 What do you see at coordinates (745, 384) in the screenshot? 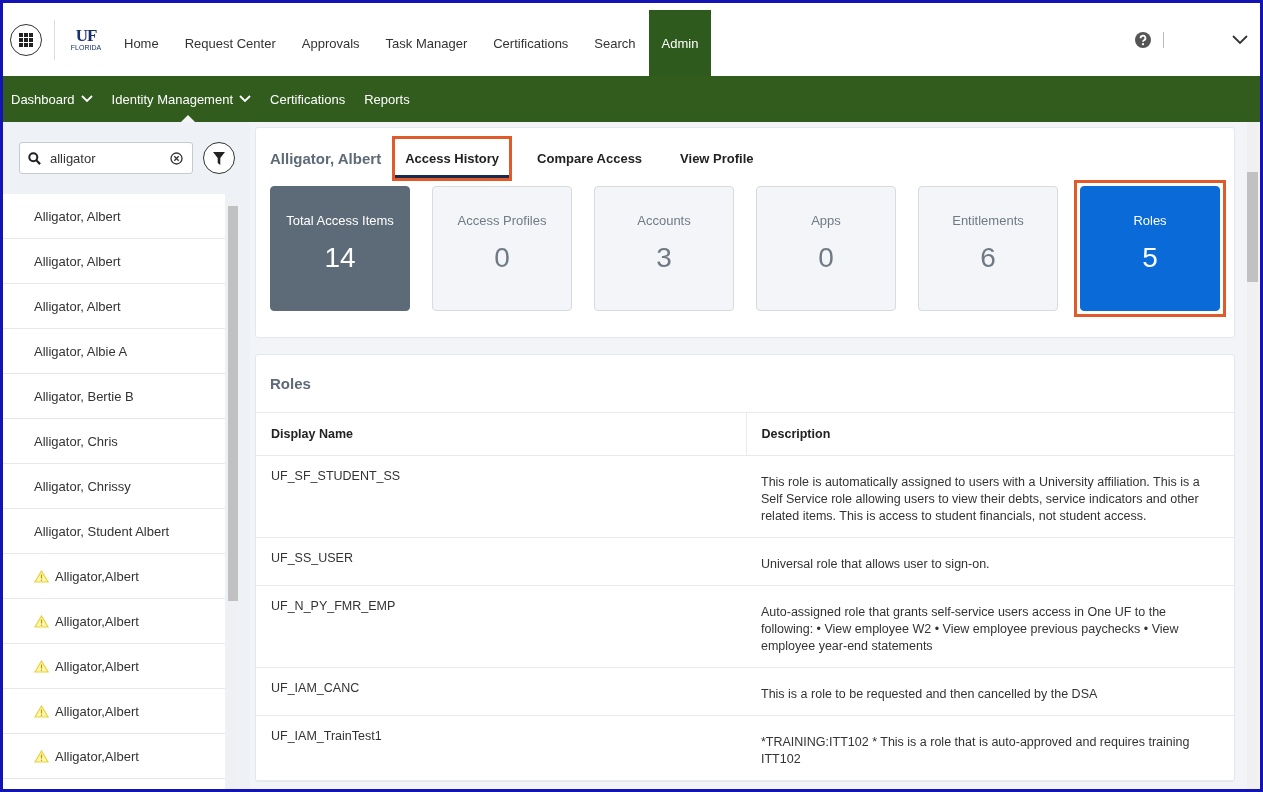
I see `section-title: Roles` at bounding box center [745, 384].